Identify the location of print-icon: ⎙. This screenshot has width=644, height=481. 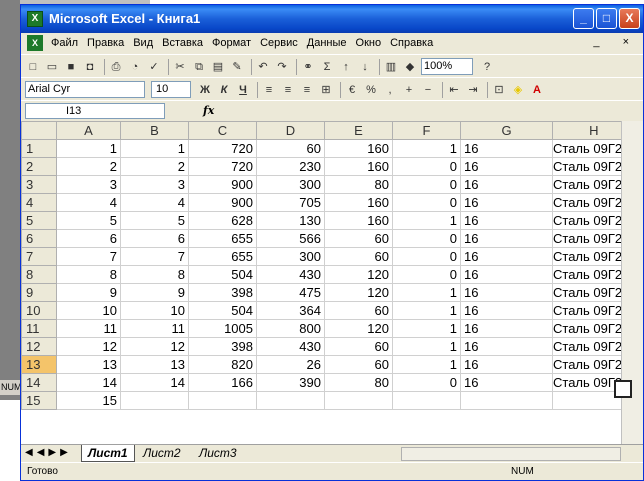
(116, 67).